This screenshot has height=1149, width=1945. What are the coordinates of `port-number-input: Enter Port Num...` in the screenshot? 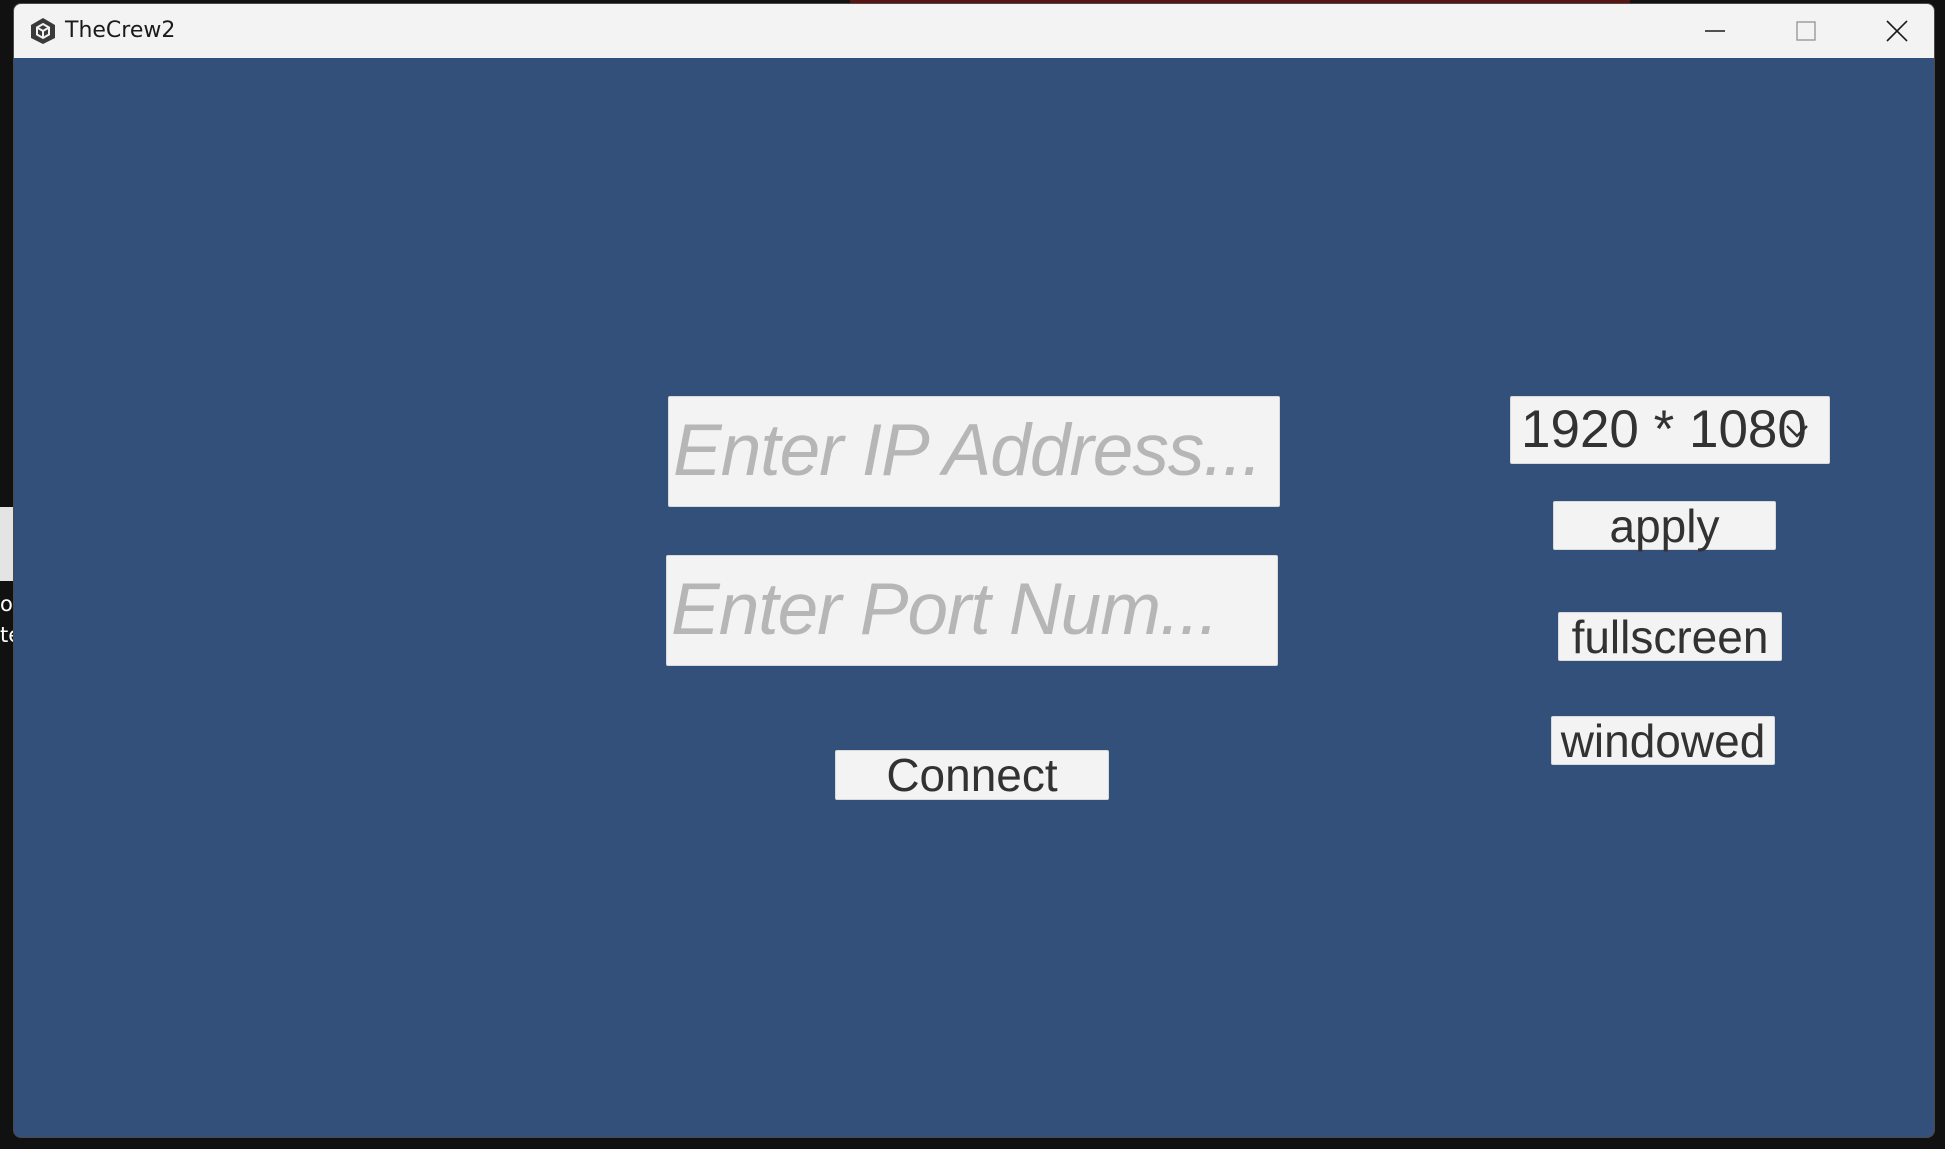 It's located at (972, 610).